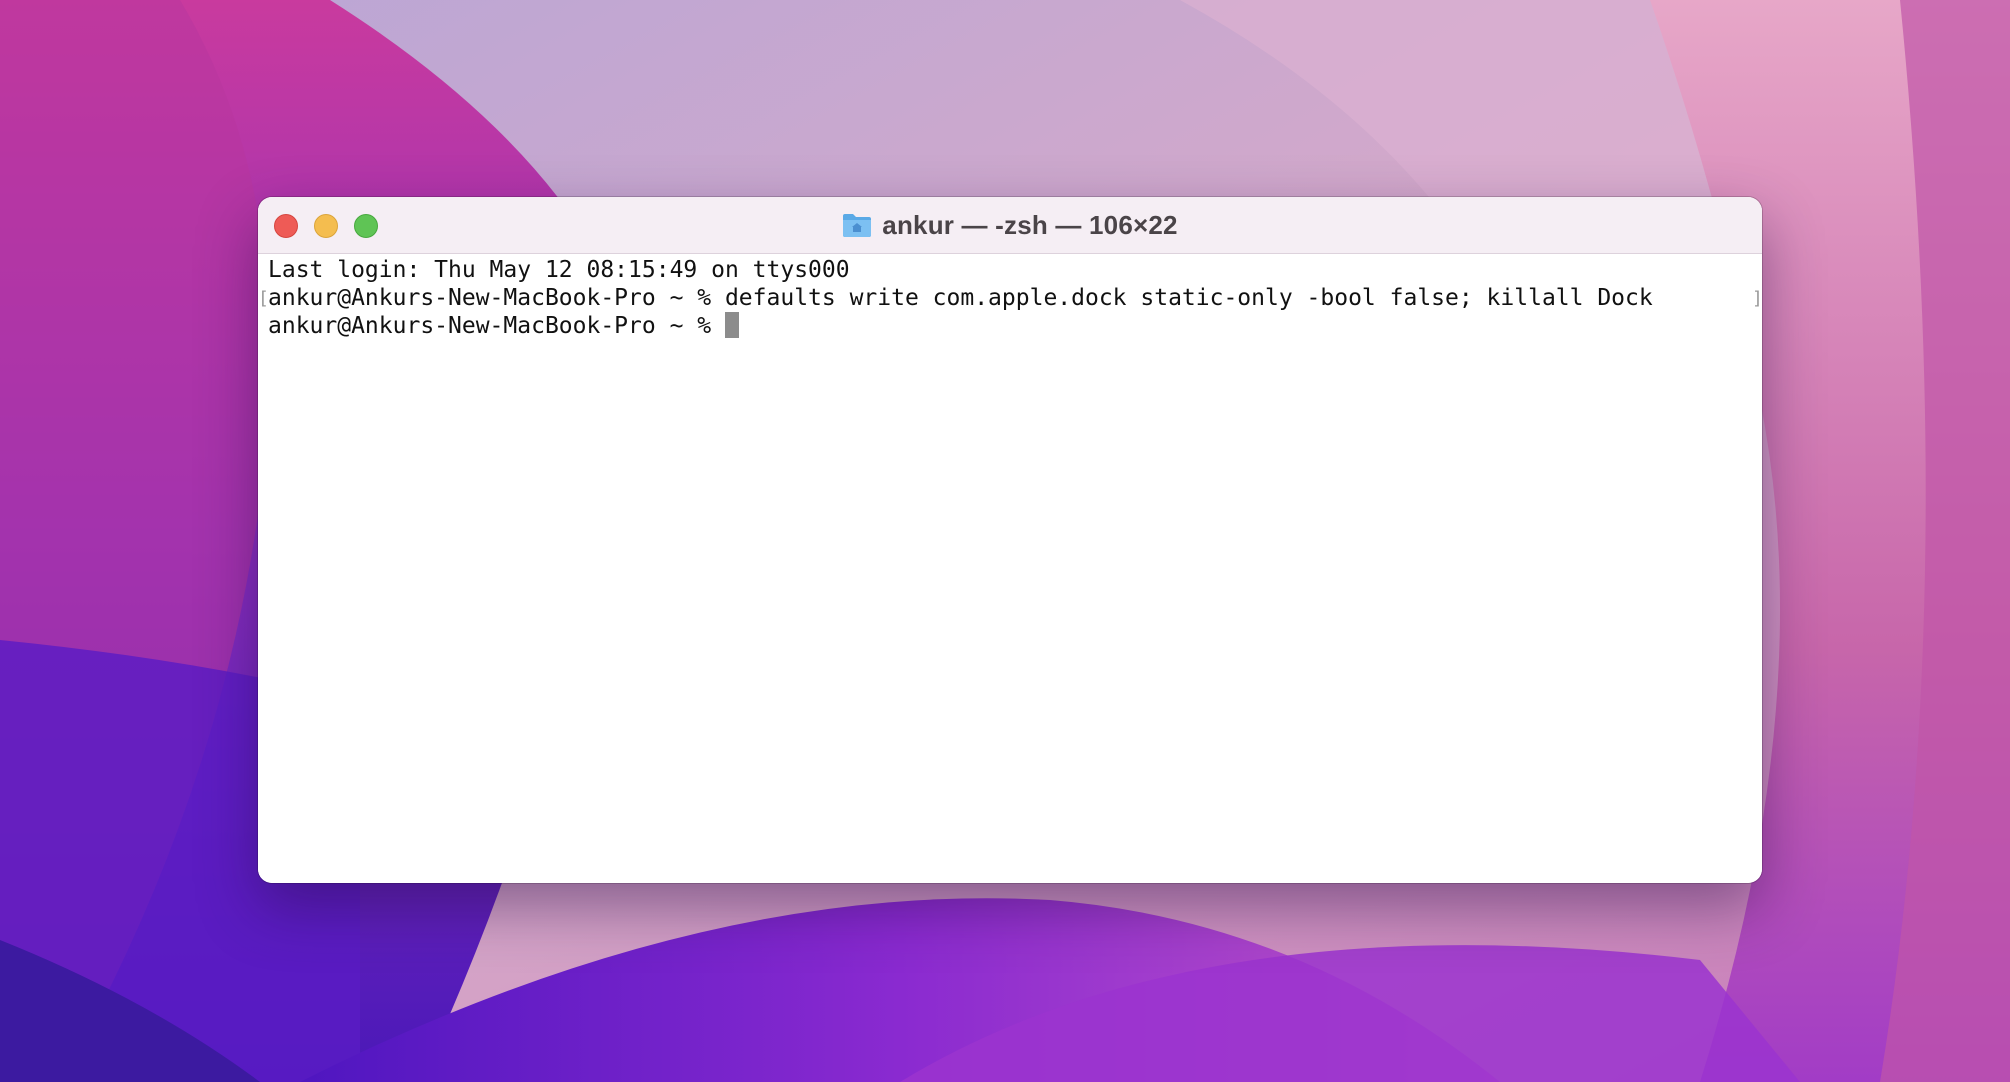 This screenshot has width=2010, height=1082. What do you see at coordinates (1030, 224) in the screenshot?
I see `window-title: ankur — -zsh — 106×22` at bounding box center [1030, 224].